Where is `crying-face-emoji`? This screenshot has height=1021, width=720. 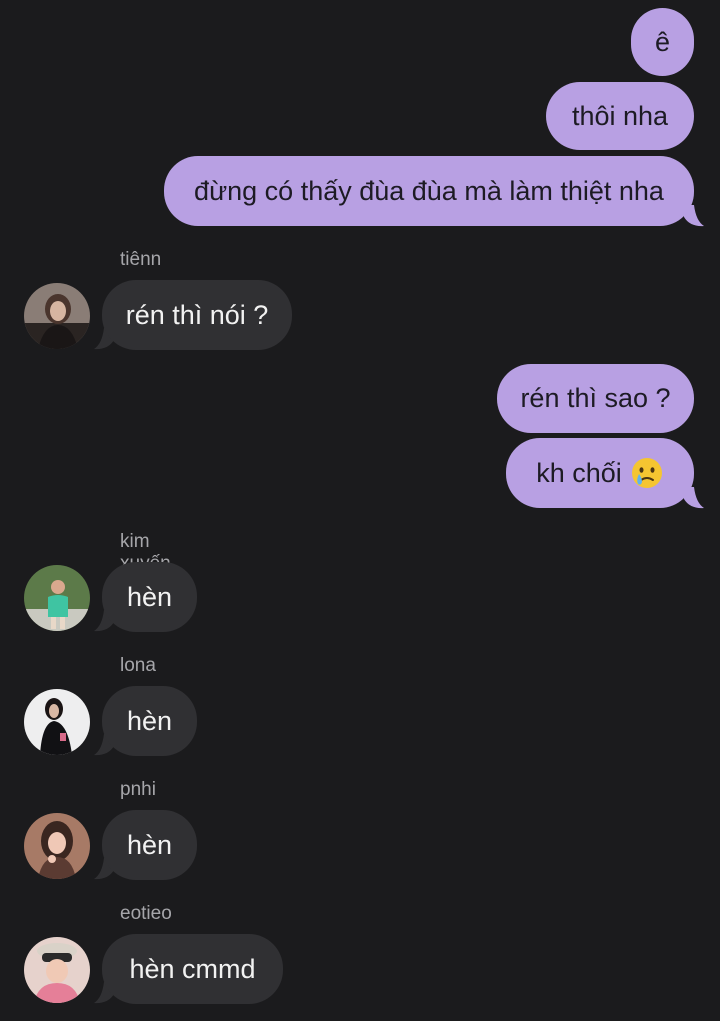 crying-face-emoji is located at coordinates (646, 473).